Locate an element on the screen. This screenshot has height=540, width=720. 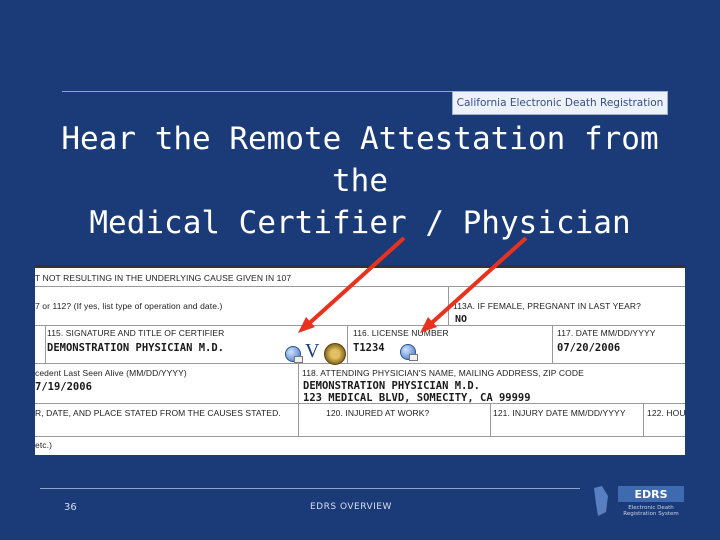
arrows is located at coordinates (413, 284).